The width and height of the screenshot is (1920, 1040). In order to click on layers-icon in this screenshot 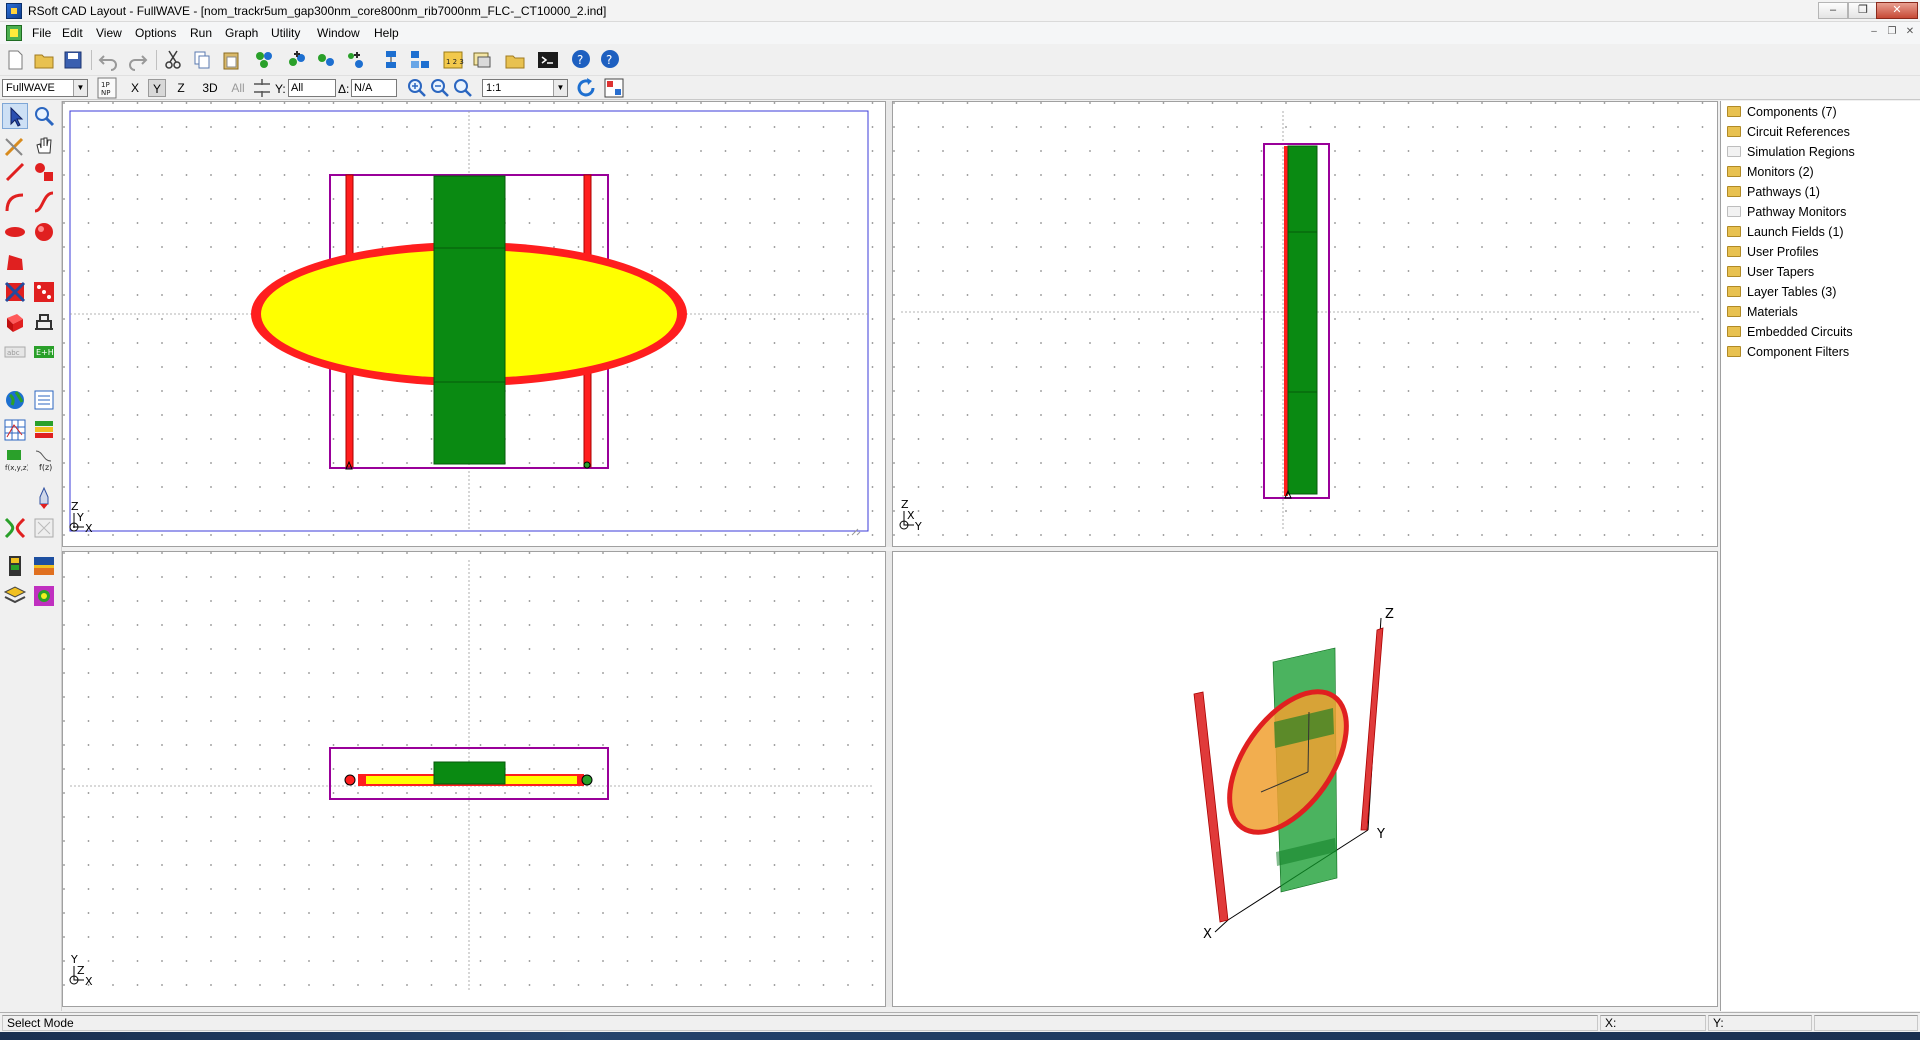, I will do `click(44, 430)`.